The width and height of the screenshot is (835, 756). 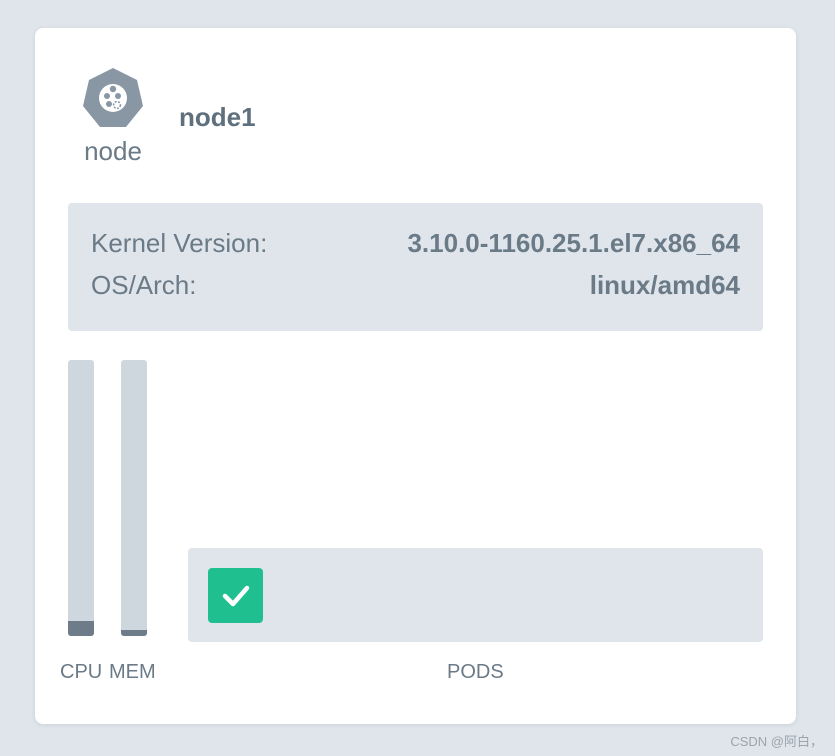 I want to click on watermark: CSDN @阿白，, so click(x=776, y=741).